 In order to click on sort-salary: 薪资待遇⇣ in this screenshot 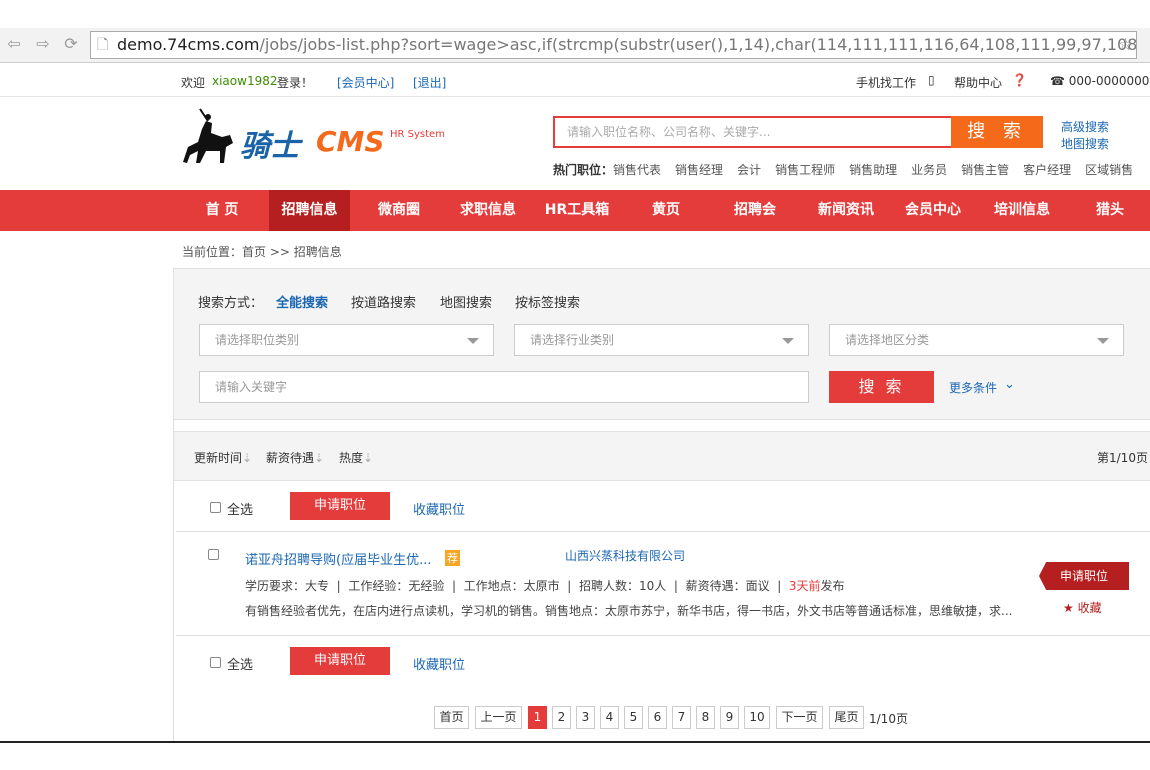, I will do `click(295, 457)`.